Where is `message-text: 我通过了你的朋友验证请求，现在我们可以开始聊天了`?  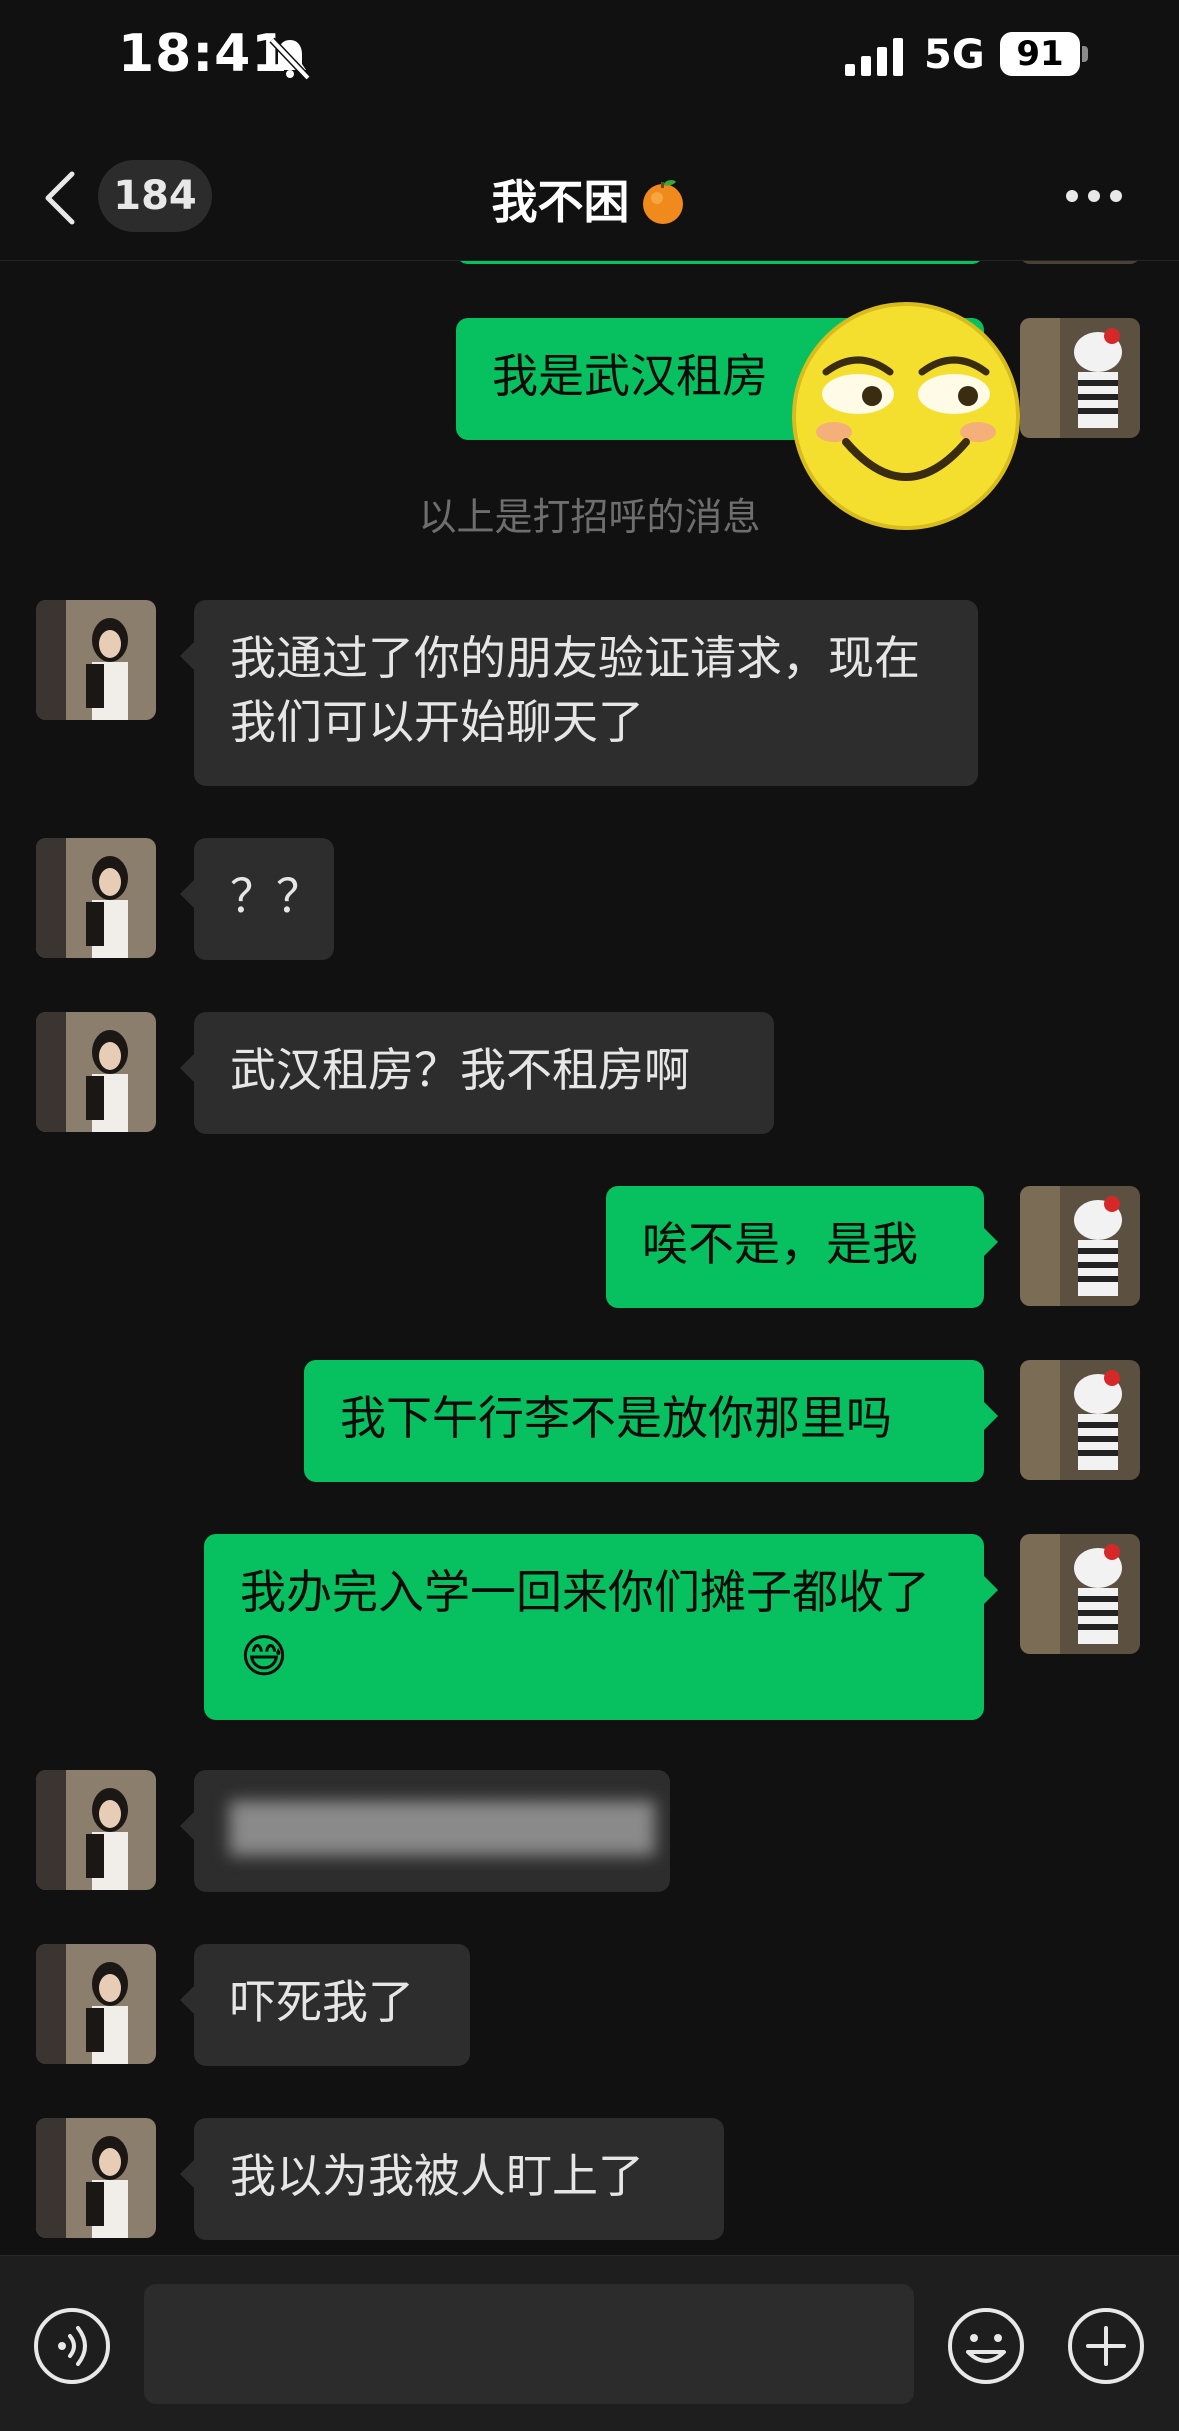 message-text: 我通过了你的朋友验证请求，现在我们可以开始聊天了 is located at coordinates (575, 690).